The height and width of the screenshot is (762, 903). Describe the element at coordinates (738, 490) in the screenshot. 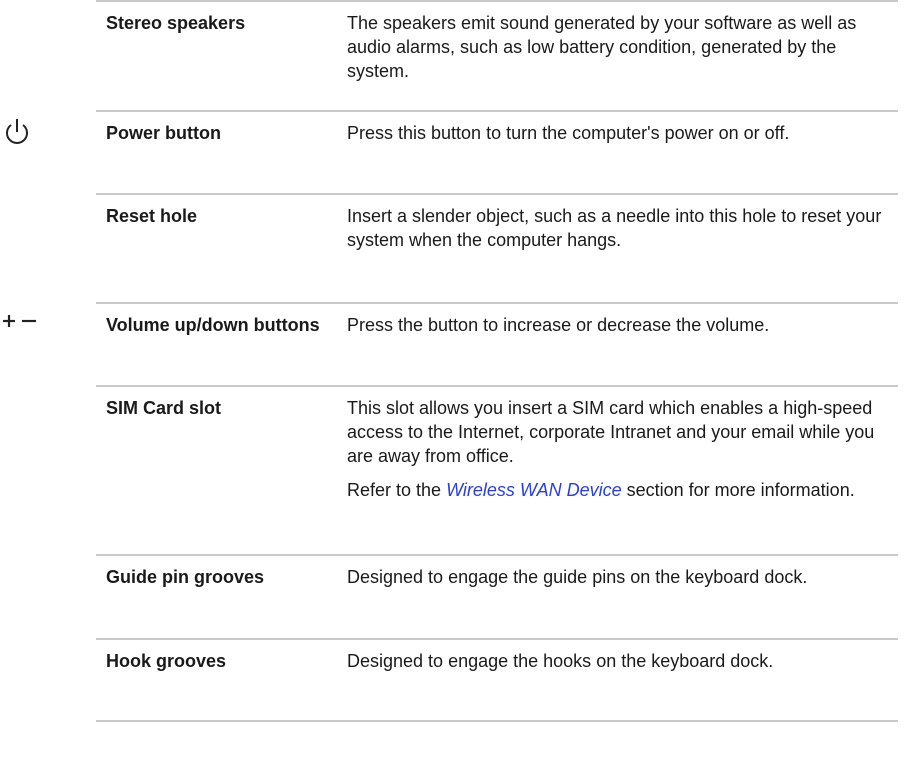

I see `reference-suffix: section for more information.` at that location.